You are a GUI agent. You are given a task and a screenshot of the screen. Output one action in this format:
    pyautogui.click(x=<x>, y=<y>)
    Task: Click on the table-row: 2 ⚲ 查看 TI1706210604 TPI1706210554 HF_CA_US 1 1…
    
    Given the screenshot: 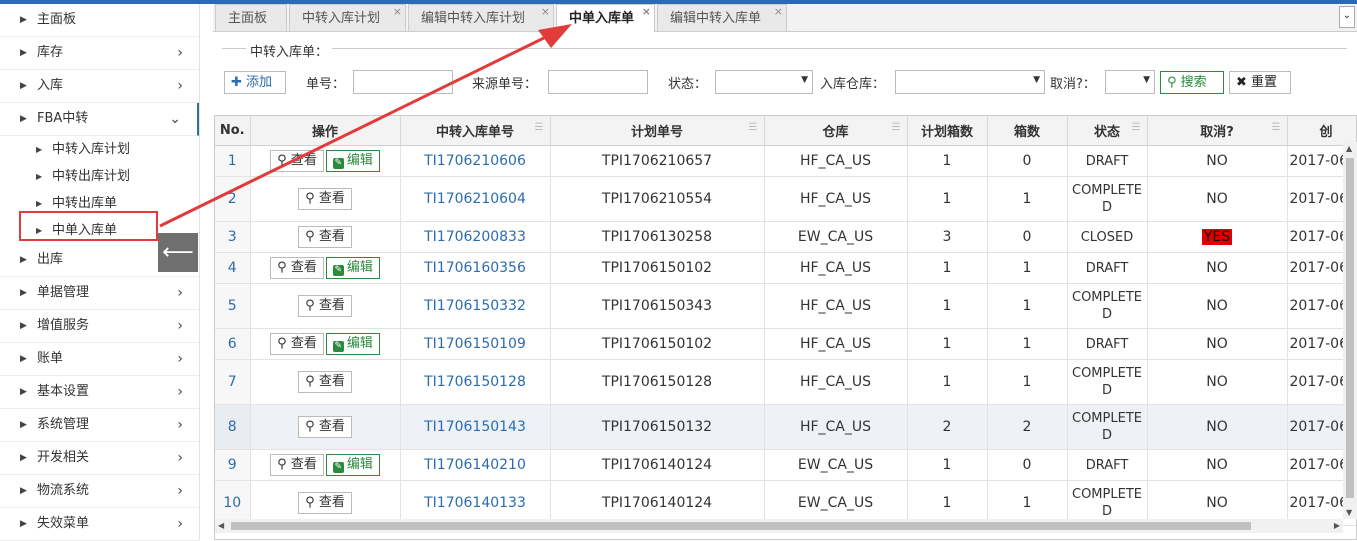 What is the action you would take?
    pyautogui.click(x=785, y=199)
    